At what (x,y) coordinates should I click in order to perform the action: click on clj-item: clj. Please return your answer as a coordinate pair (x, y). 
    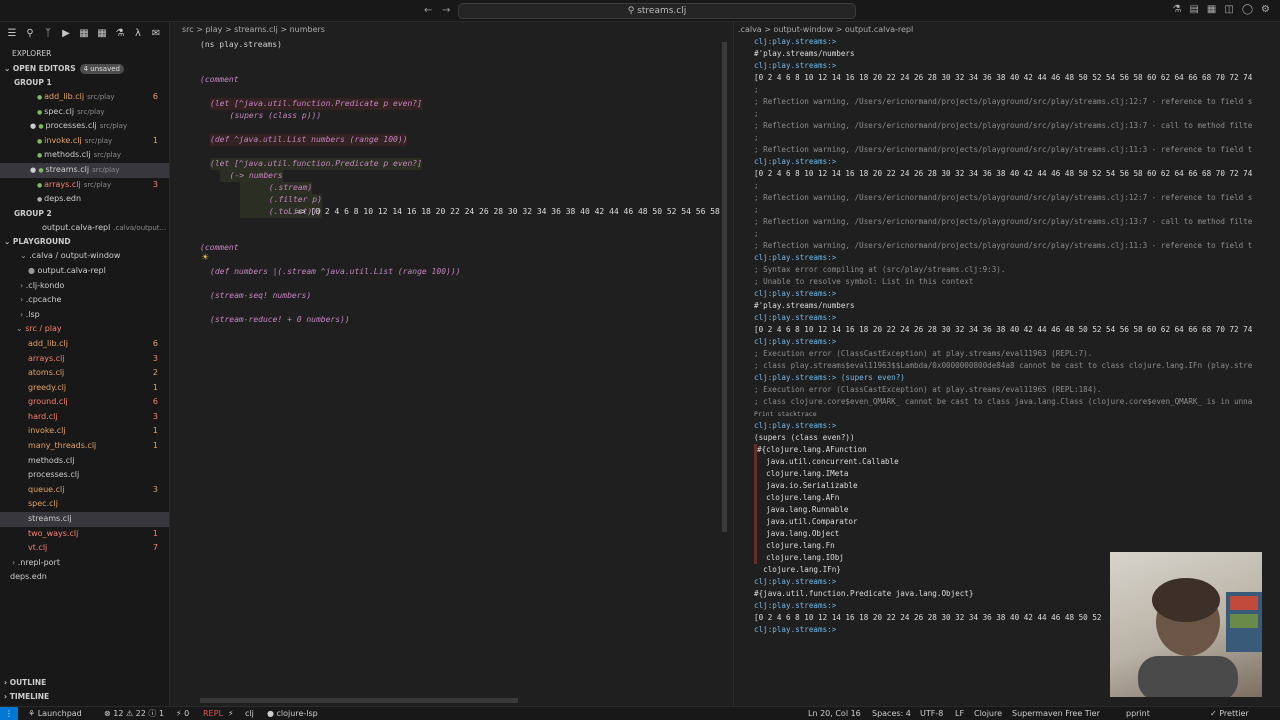
    Looking at the image, I should click on (249, 713).